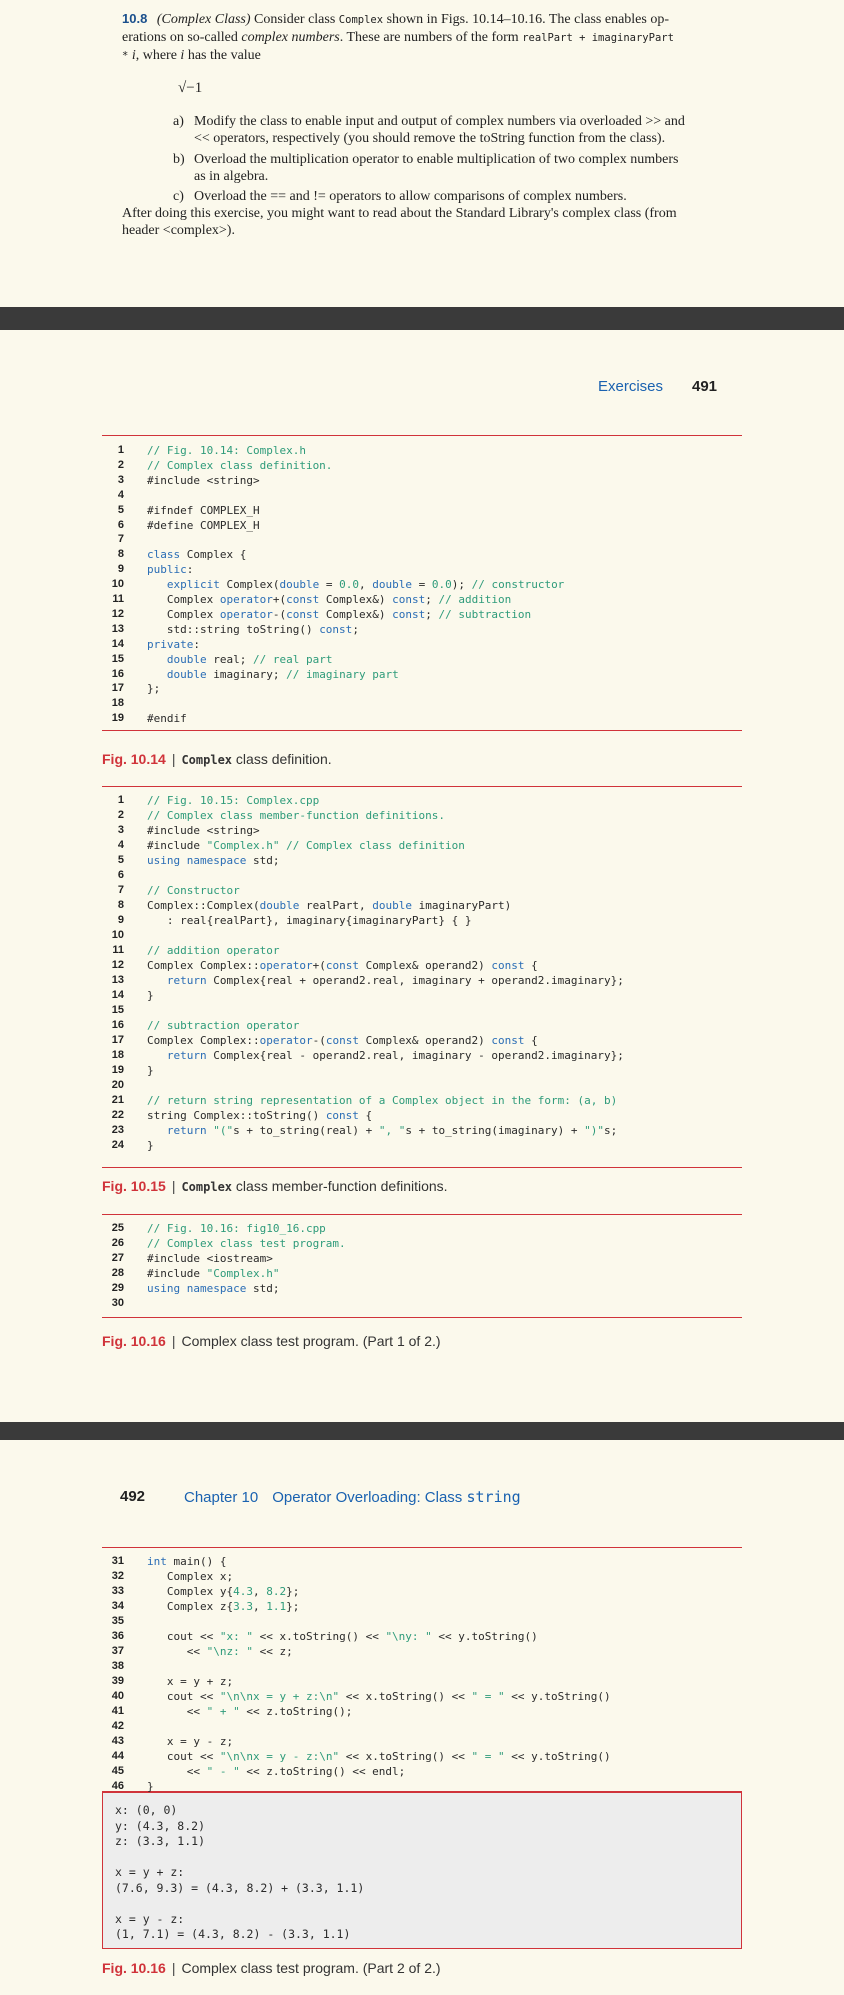  I want to click on code-line: << " - " << z.toString() << endl;, so click(276, 1771).